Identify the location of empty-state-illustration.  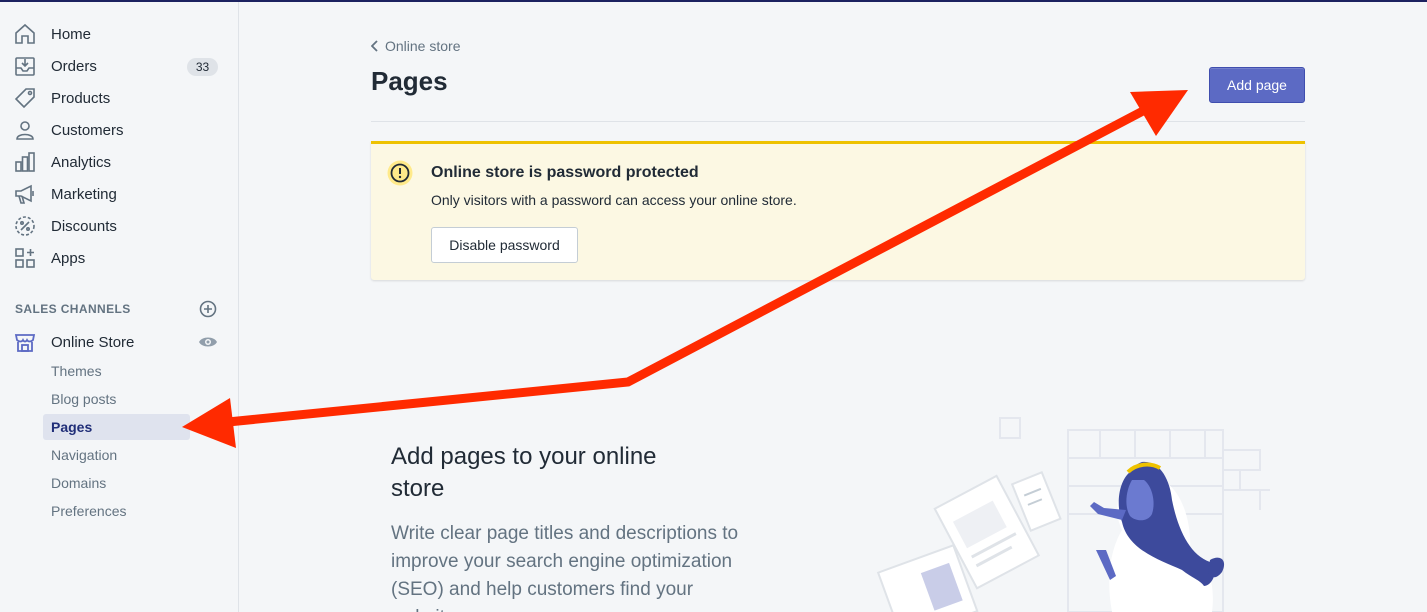
(1073, 514).